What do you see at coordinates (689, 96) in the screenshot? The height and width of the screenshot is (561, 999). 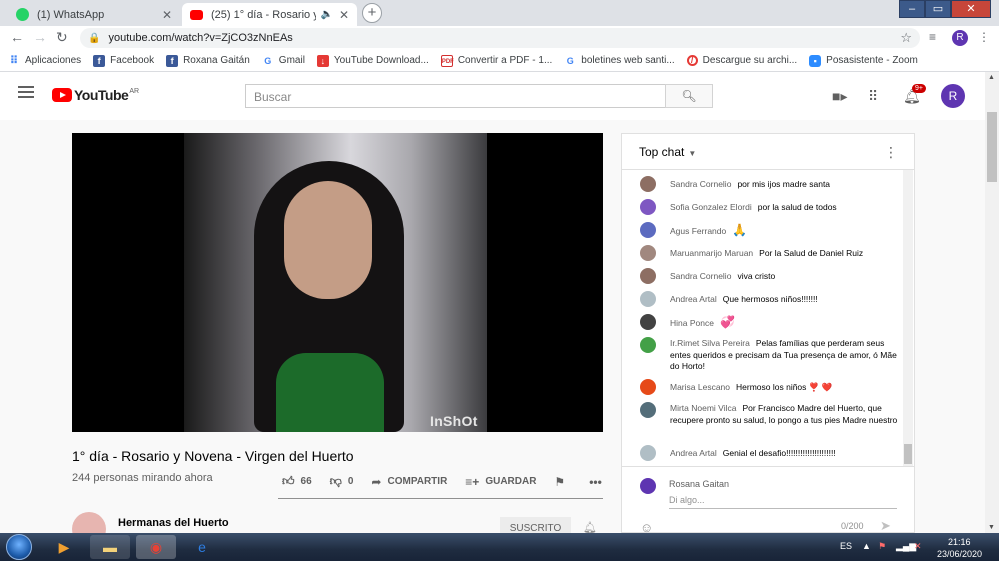 I see `search-button: 🔍︎` at bounding box center [689, 96].